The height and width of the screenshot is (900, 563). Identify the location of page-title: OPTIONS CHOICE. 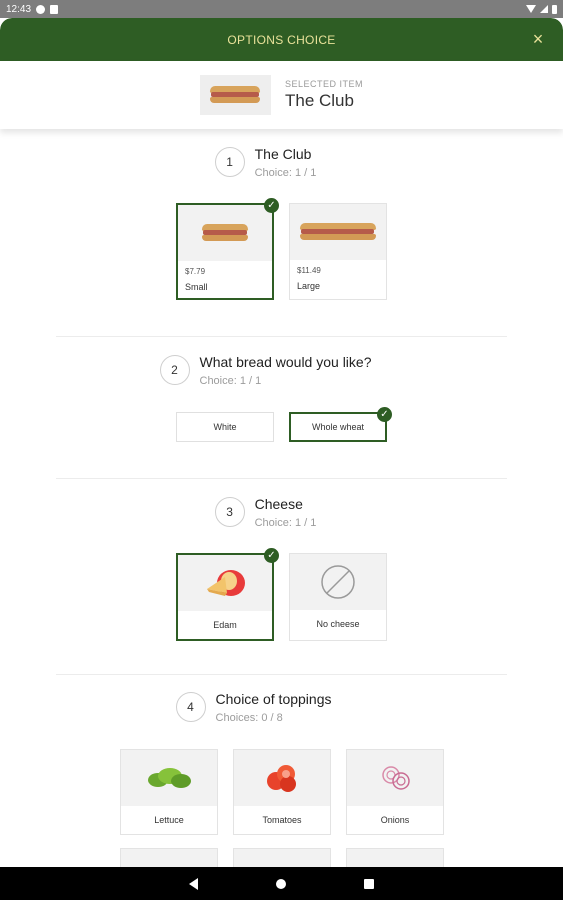
(281, 39).